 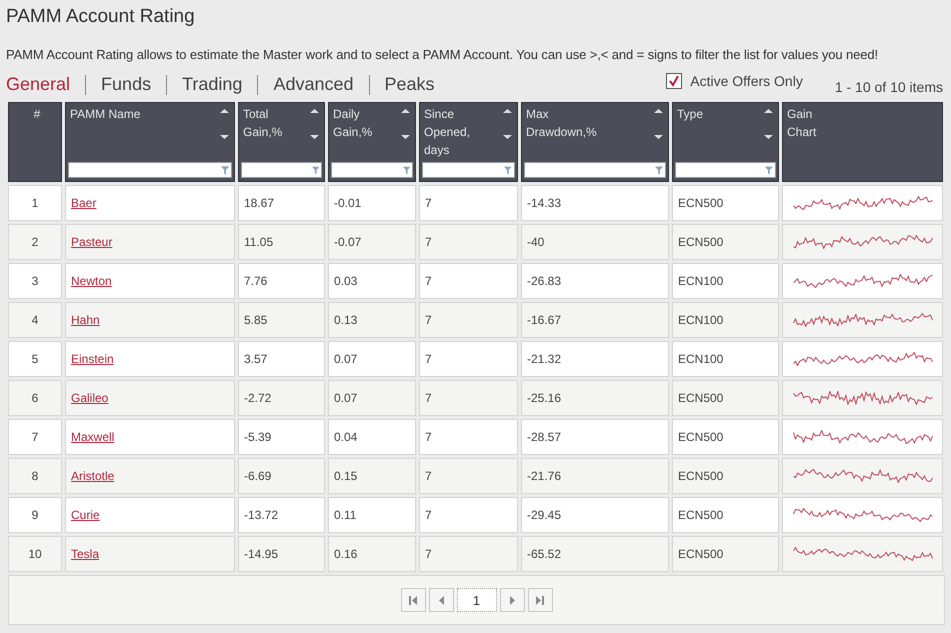 I want to click on item-count: 1 - 10 of 10 items, so click(x=888, y=87).